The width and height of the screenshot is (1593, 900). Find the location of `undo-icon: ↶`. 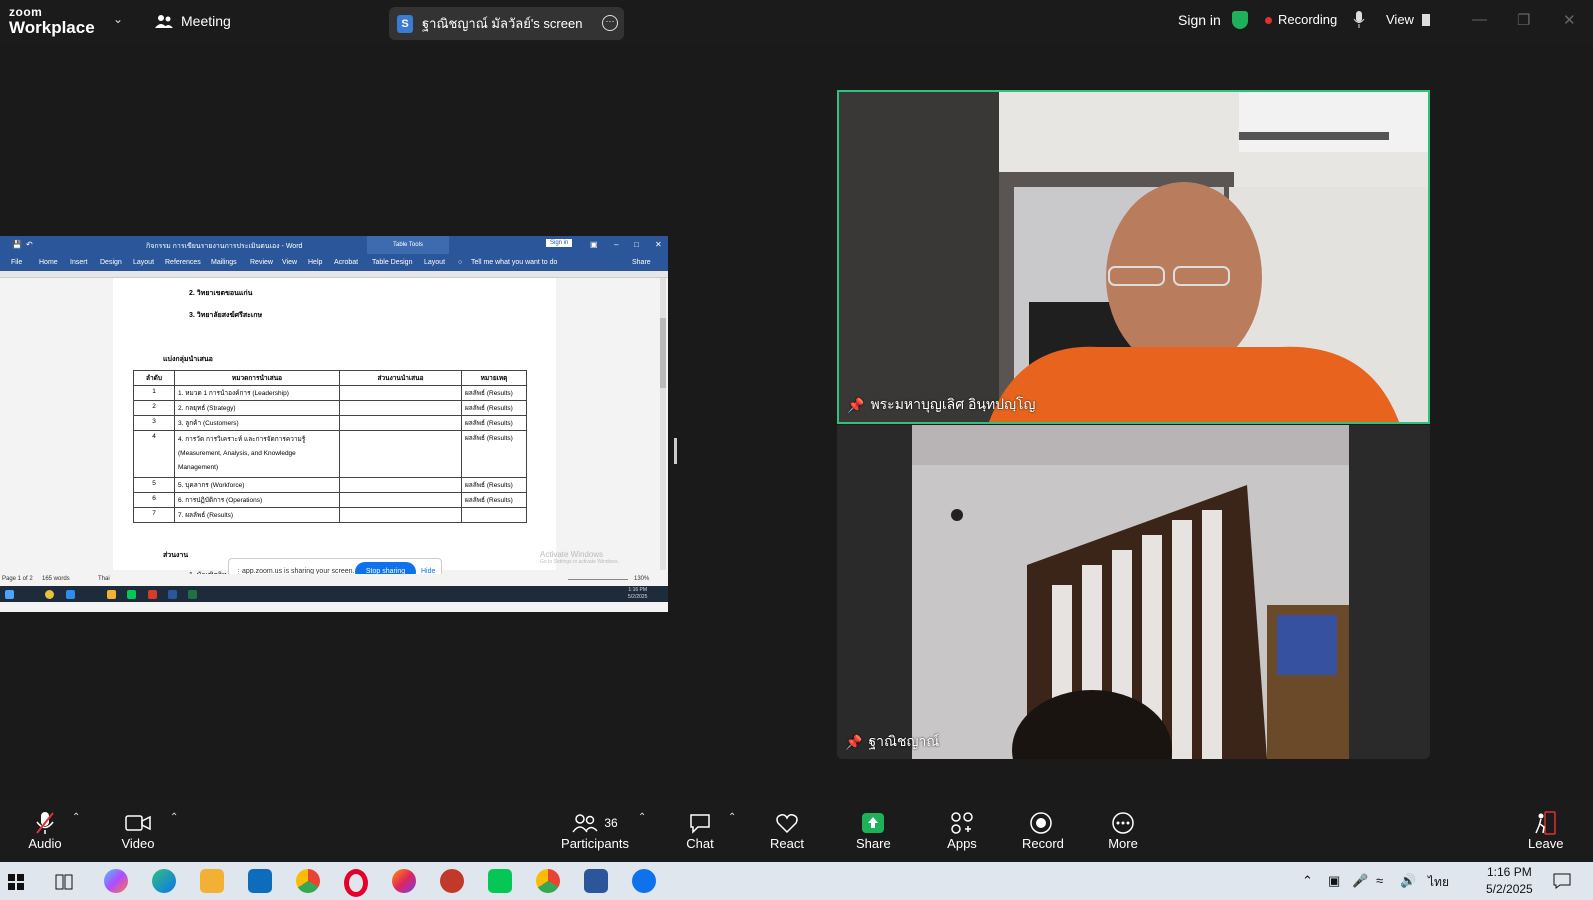

undo-icon: ↶ is located at coordinates (29, 244).